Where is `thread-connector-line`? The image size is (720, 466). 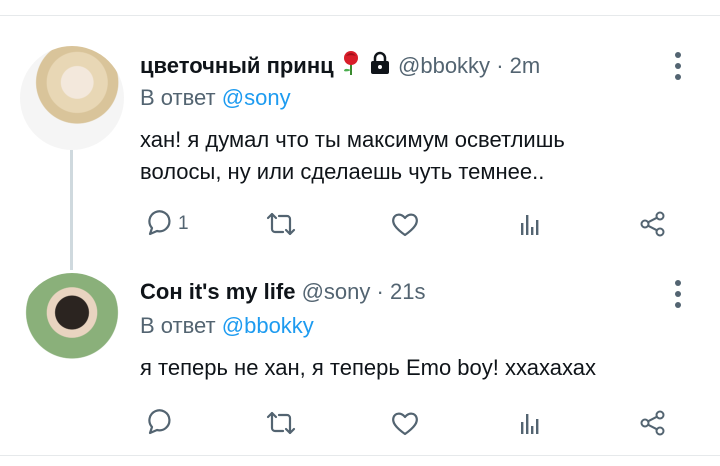
thread-connector-line is located at coordinates (71, 210).